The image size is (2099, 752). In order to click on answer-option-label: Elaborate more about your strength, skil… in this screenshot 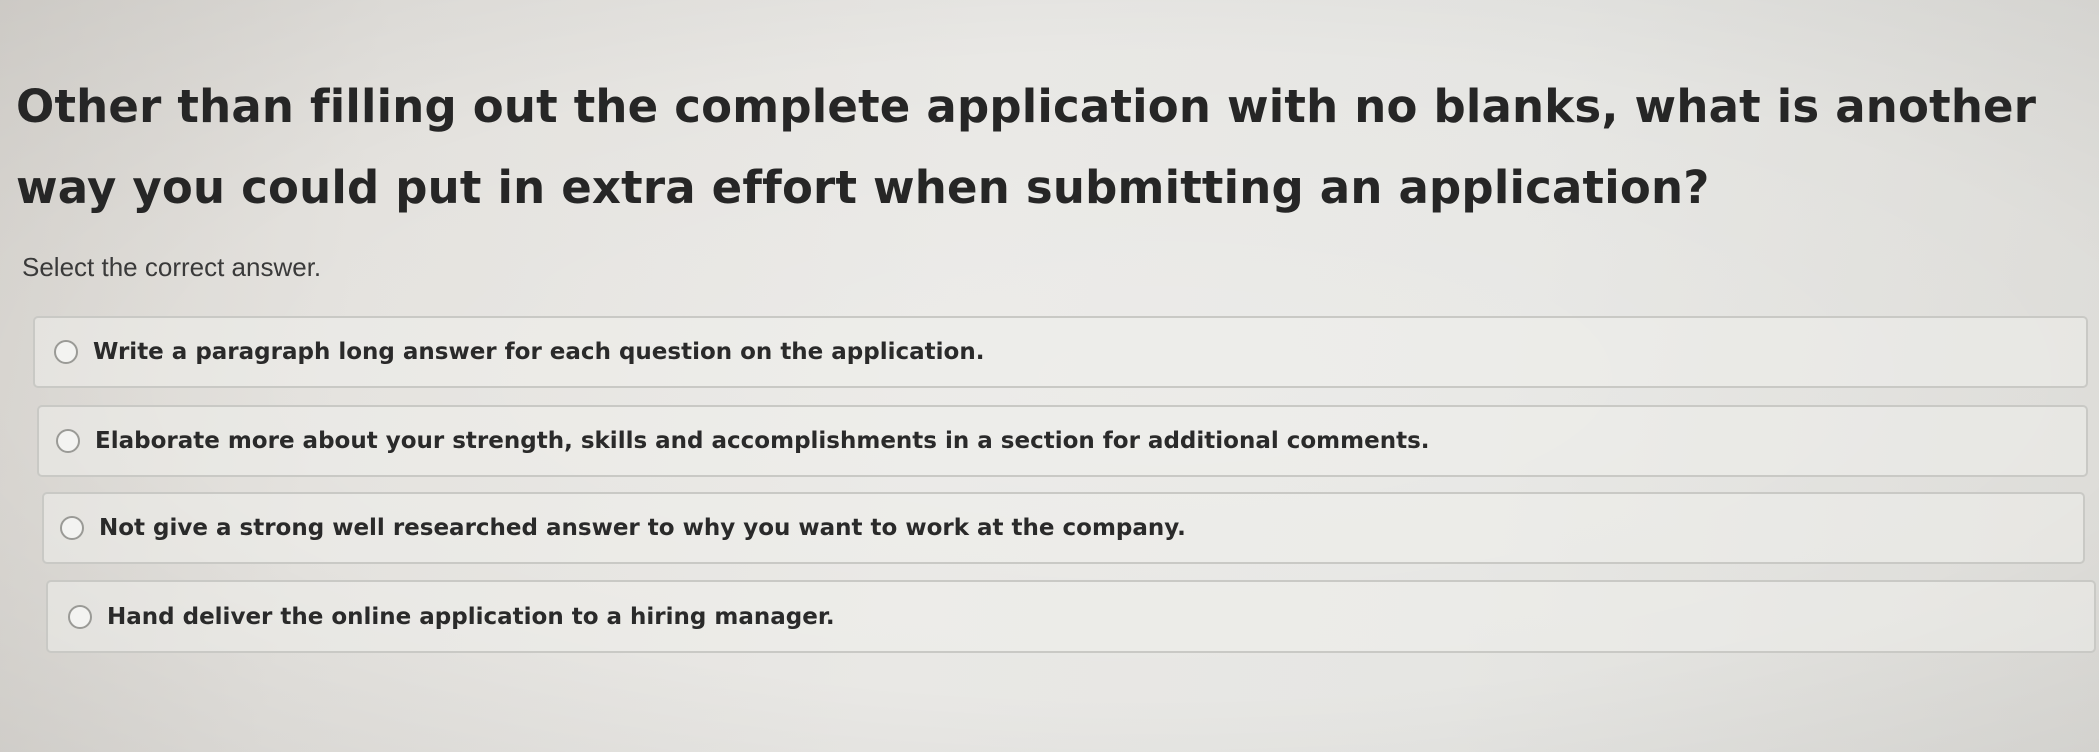, I will do `click(762, 441)`.